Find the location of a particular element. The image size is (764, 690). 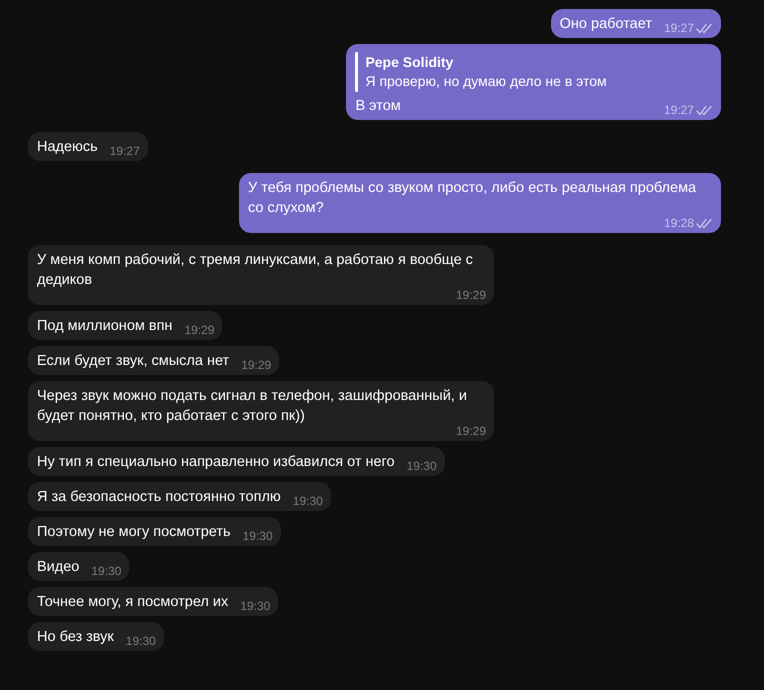

message-text: Видео is located at coordinates (58, 567).